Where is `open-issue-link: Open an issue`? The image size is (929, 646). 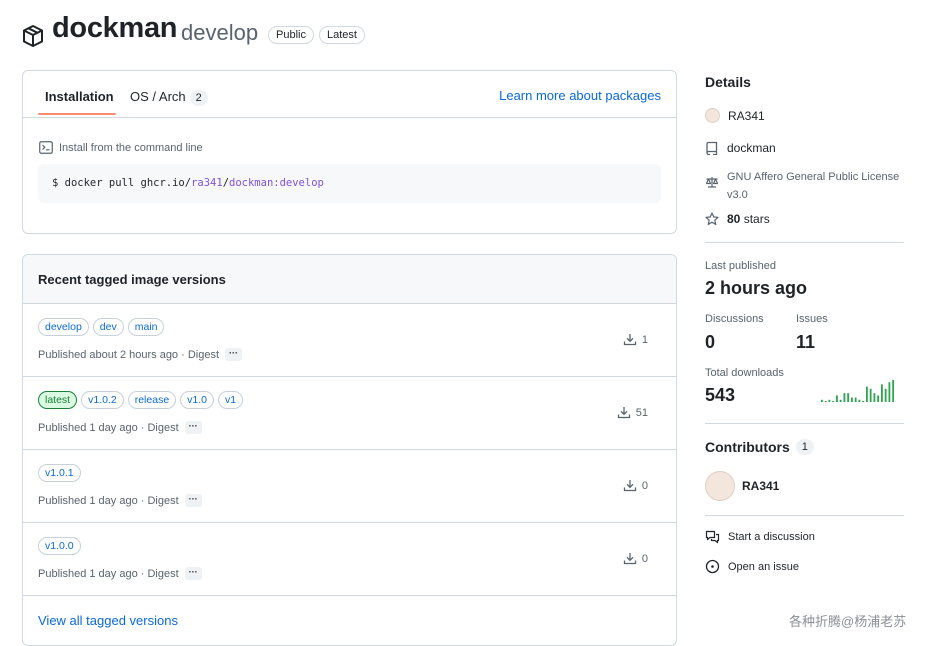 open-issue-link: Open an issue is located at coordinates (752, 566).